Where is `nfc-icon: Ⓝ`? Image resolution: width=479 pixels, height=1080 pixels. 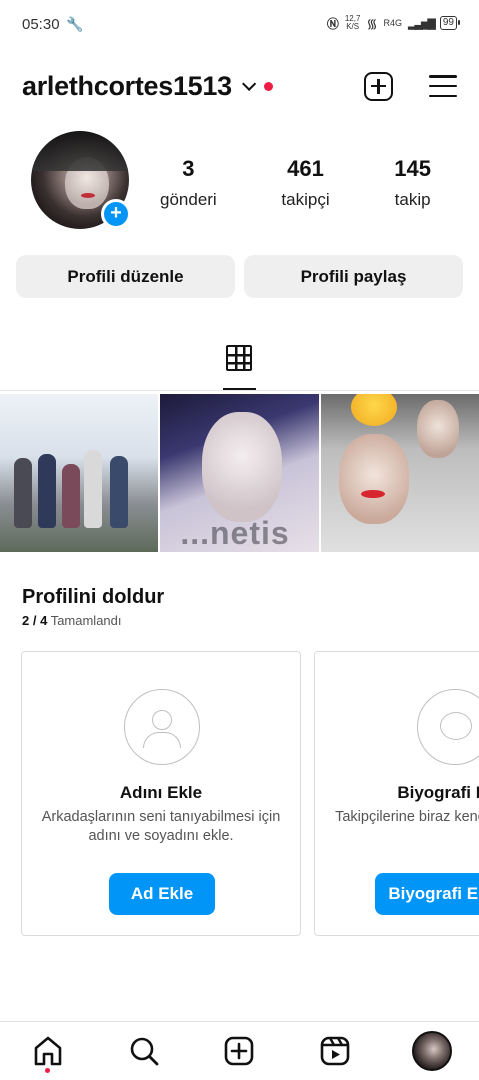
nfc-icon: Ⓝ is located at coordinates (332, 23).